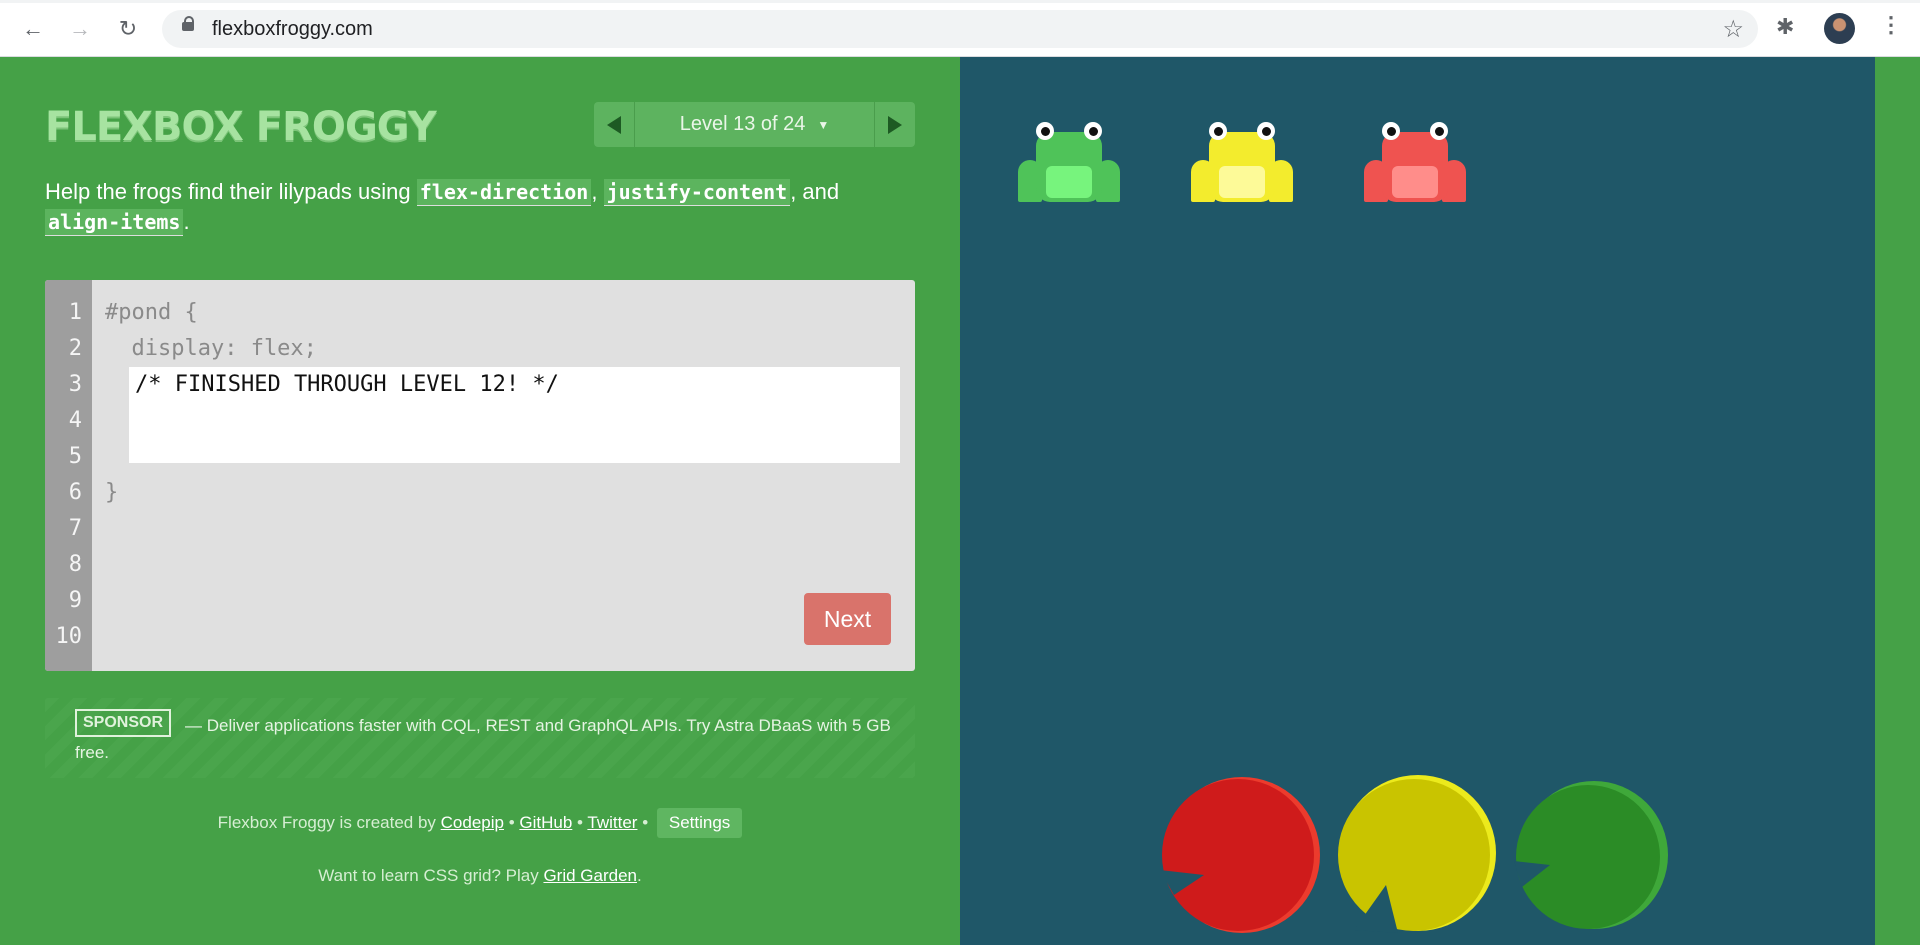 The image size is (1920, 945). Describe the element at coordinates (472, 822) in the screenshot. I see `codepip-link: Codepip` at that location.